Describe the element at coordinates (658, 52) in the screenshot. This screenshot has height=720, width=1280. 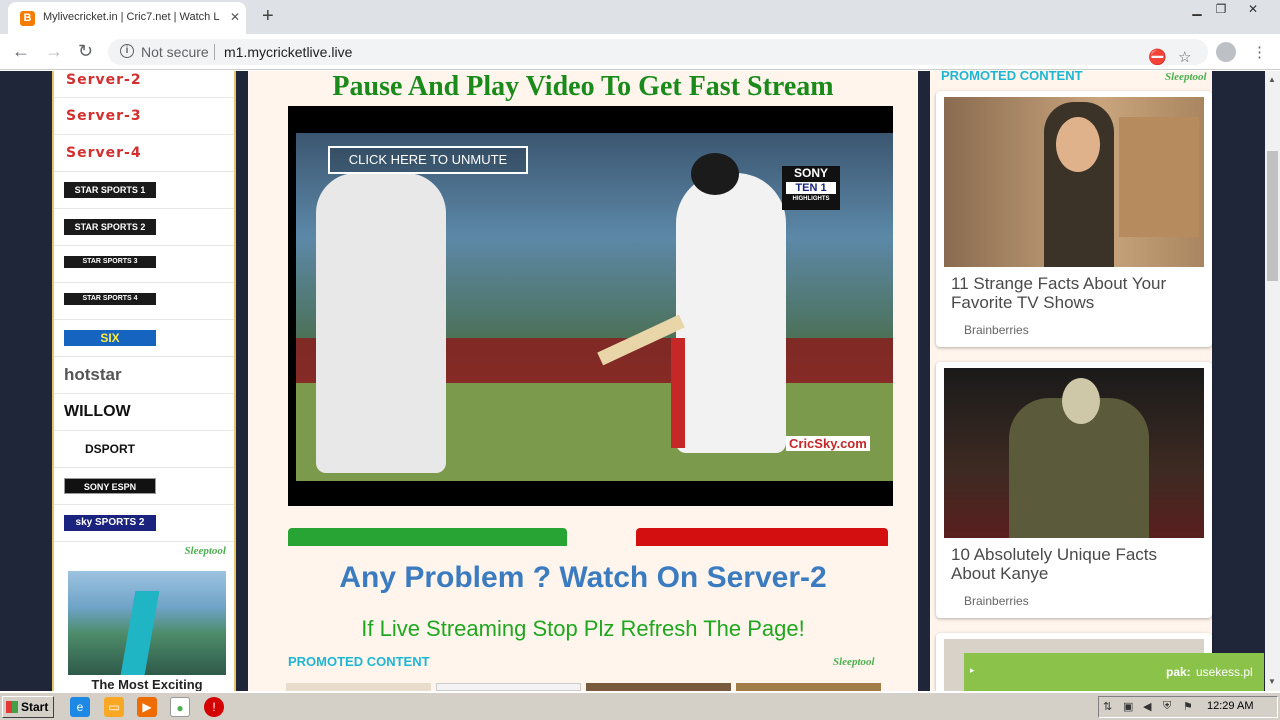
I see `address-bar: i Not secure m1.mycricketlive.live ⛔ ☆` at that location.